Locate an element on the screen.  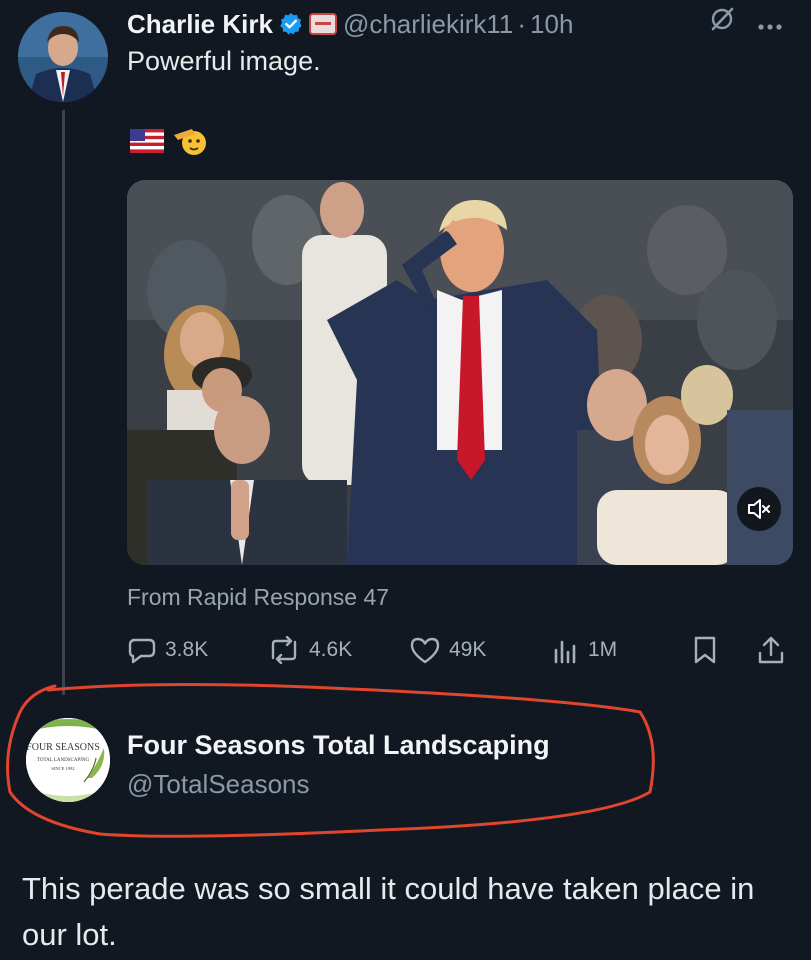
like-count: 49K is located at coordinates (468, 649).